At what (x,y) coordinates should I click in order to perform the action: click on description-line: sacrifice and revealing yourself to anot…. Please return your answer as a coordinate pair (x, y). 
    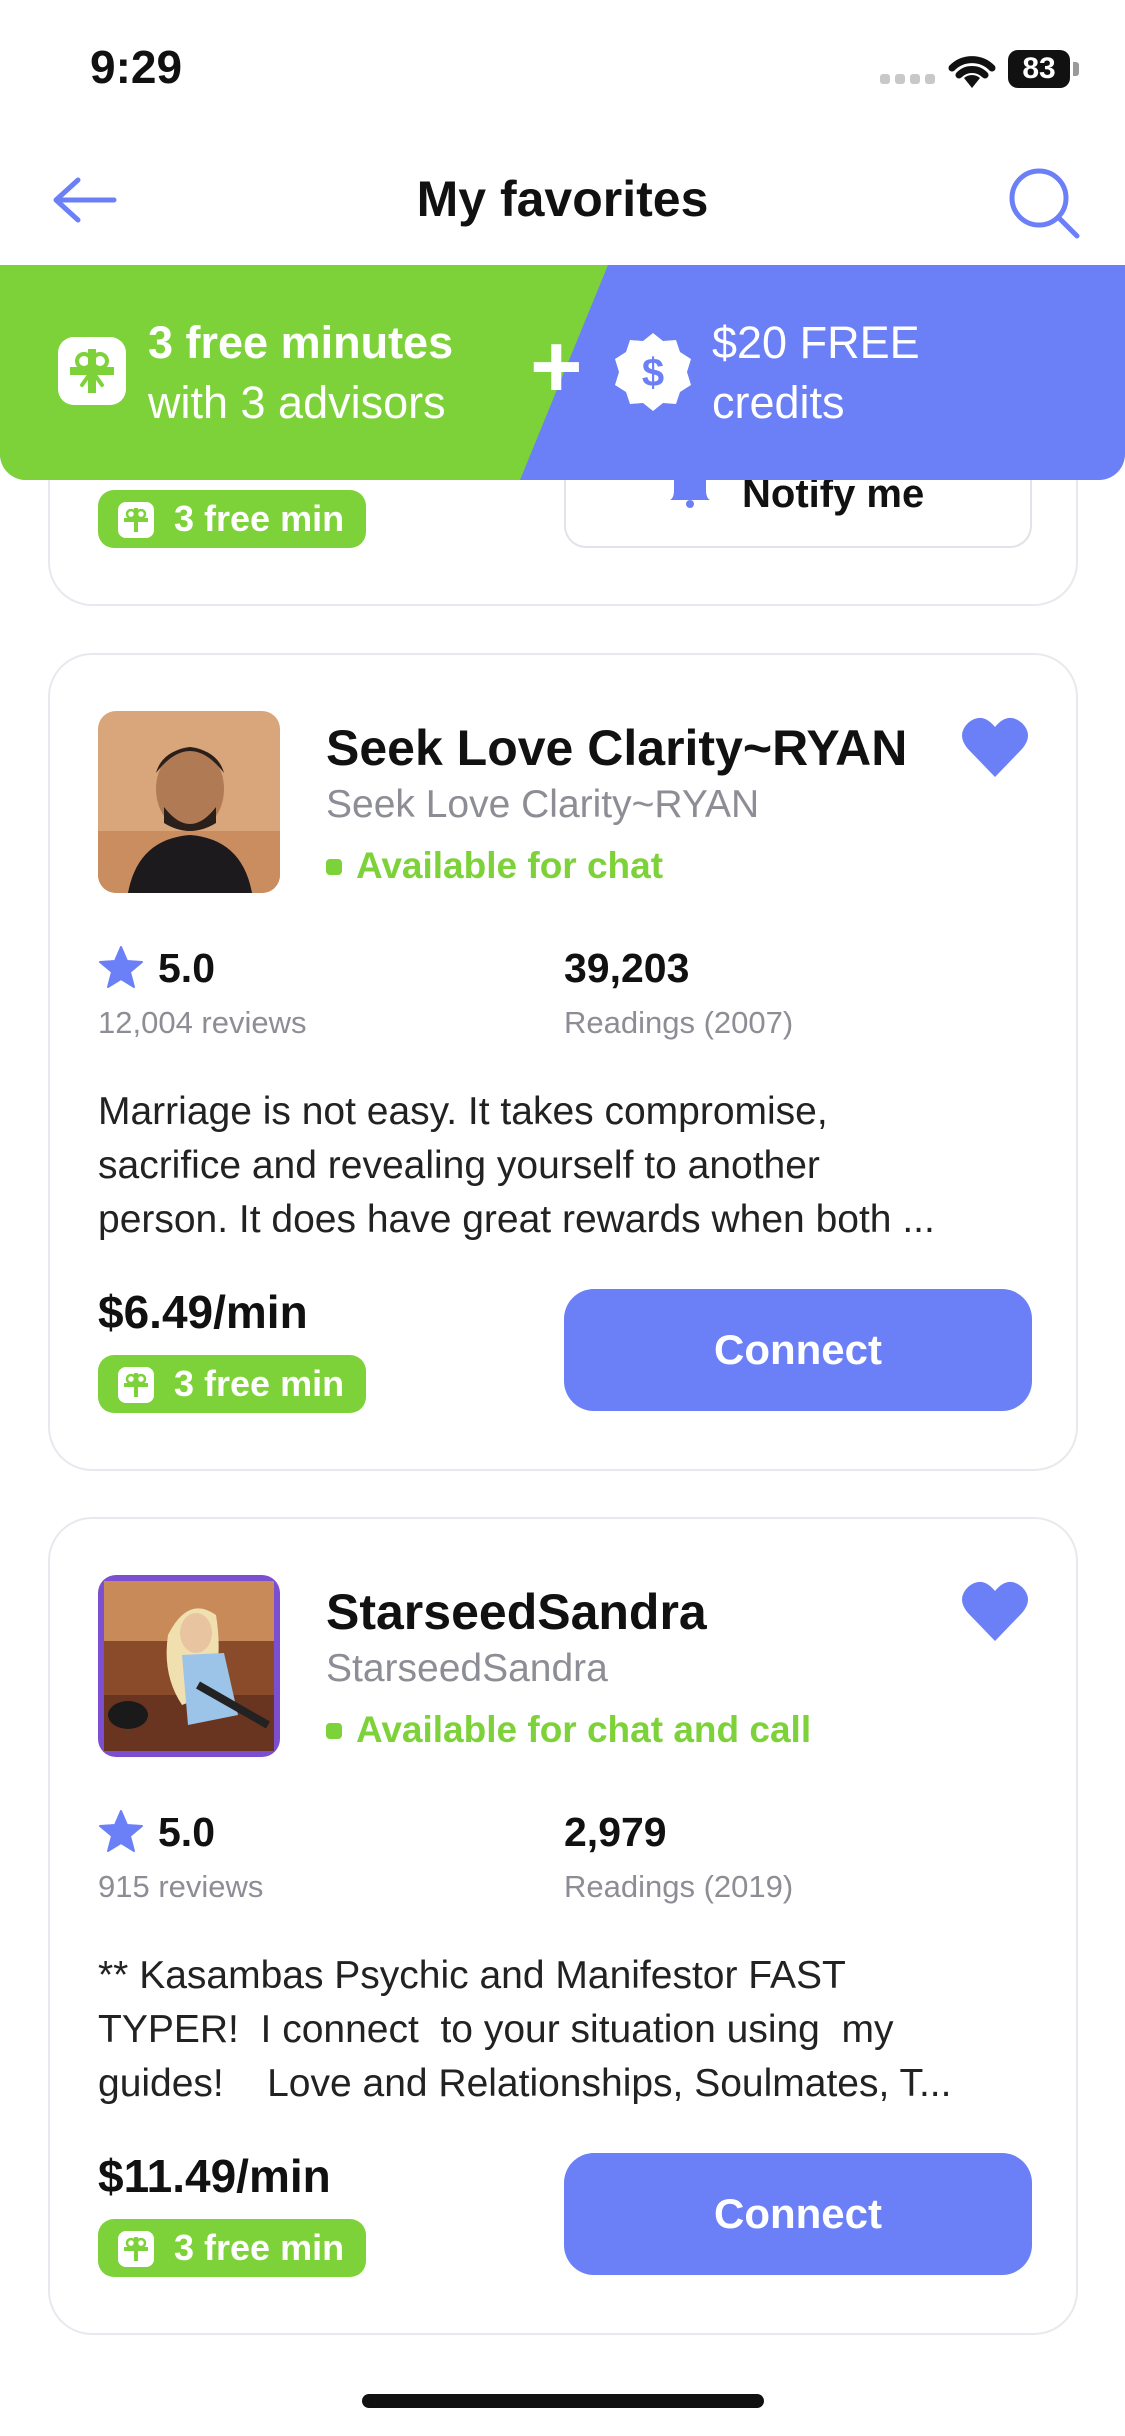
    Looking at the image, I should click on (459, 1165).